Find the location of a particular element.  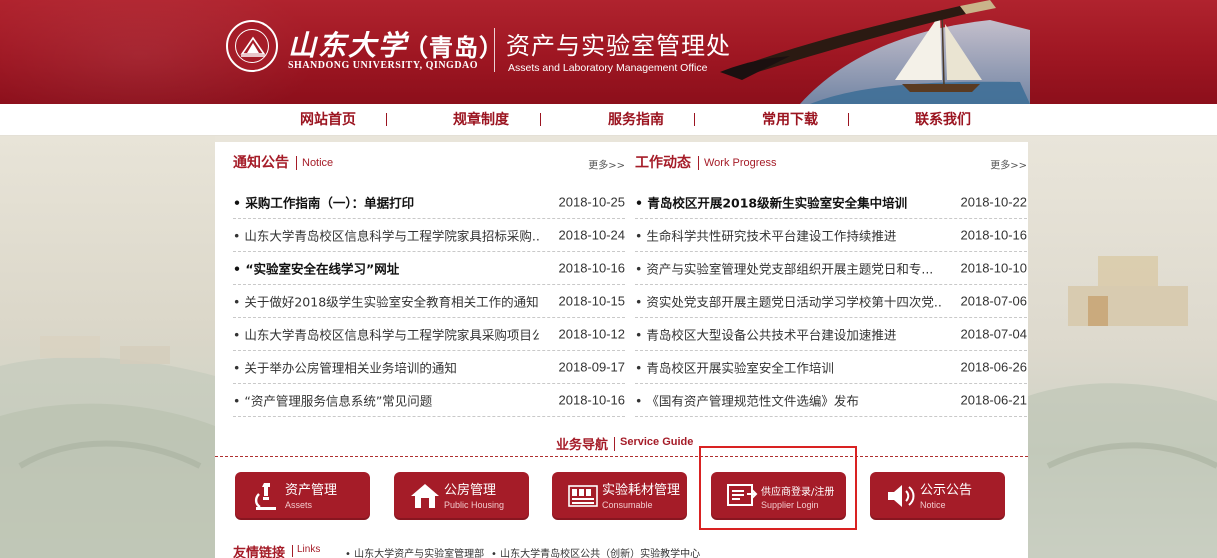

link-item: • 山东大学资产与实验室管理部 is located at coordinates (414, 551).